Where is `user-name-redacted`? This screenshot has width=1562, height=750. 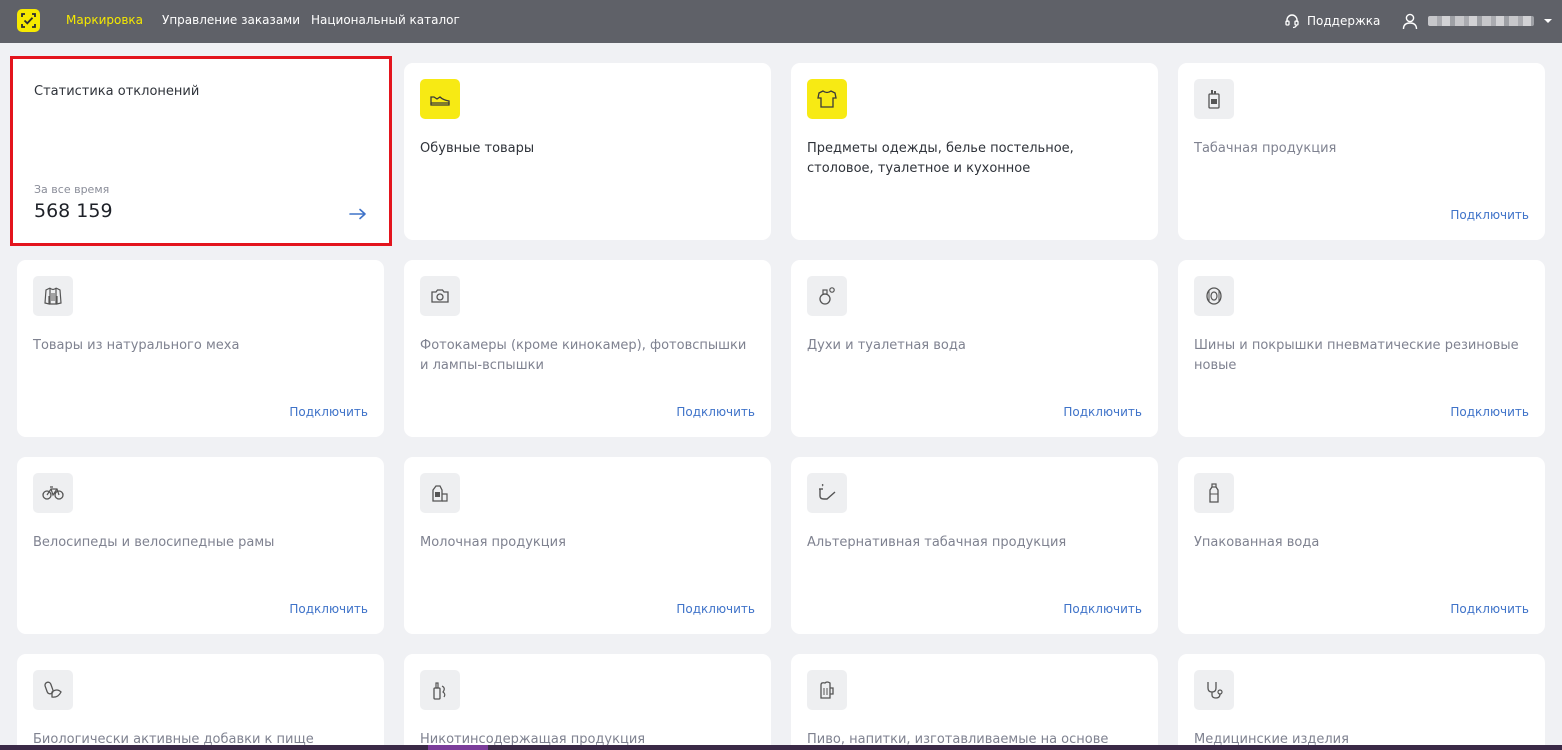
user-name-redacted is located at coordinates (1481, 21).